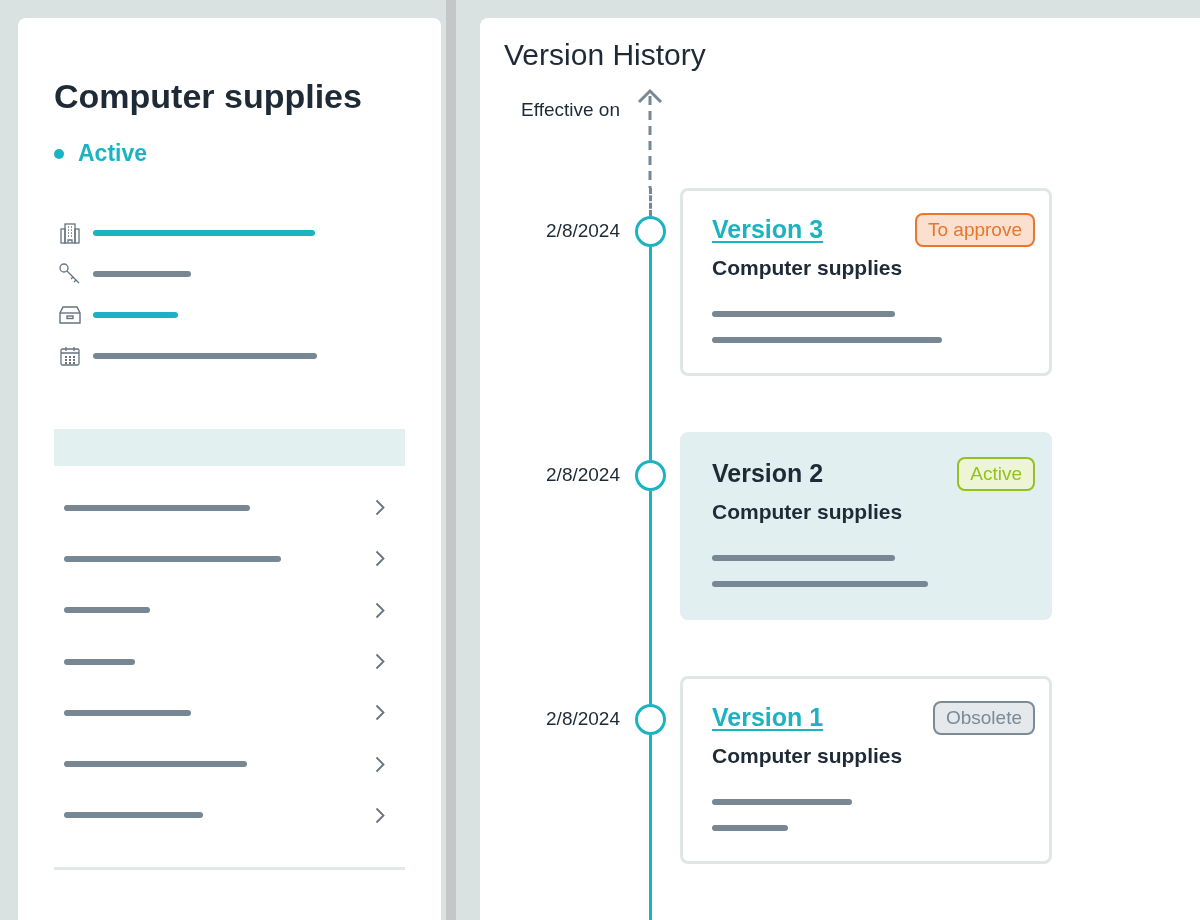  I want to click on key-icon, so click(70, 273).